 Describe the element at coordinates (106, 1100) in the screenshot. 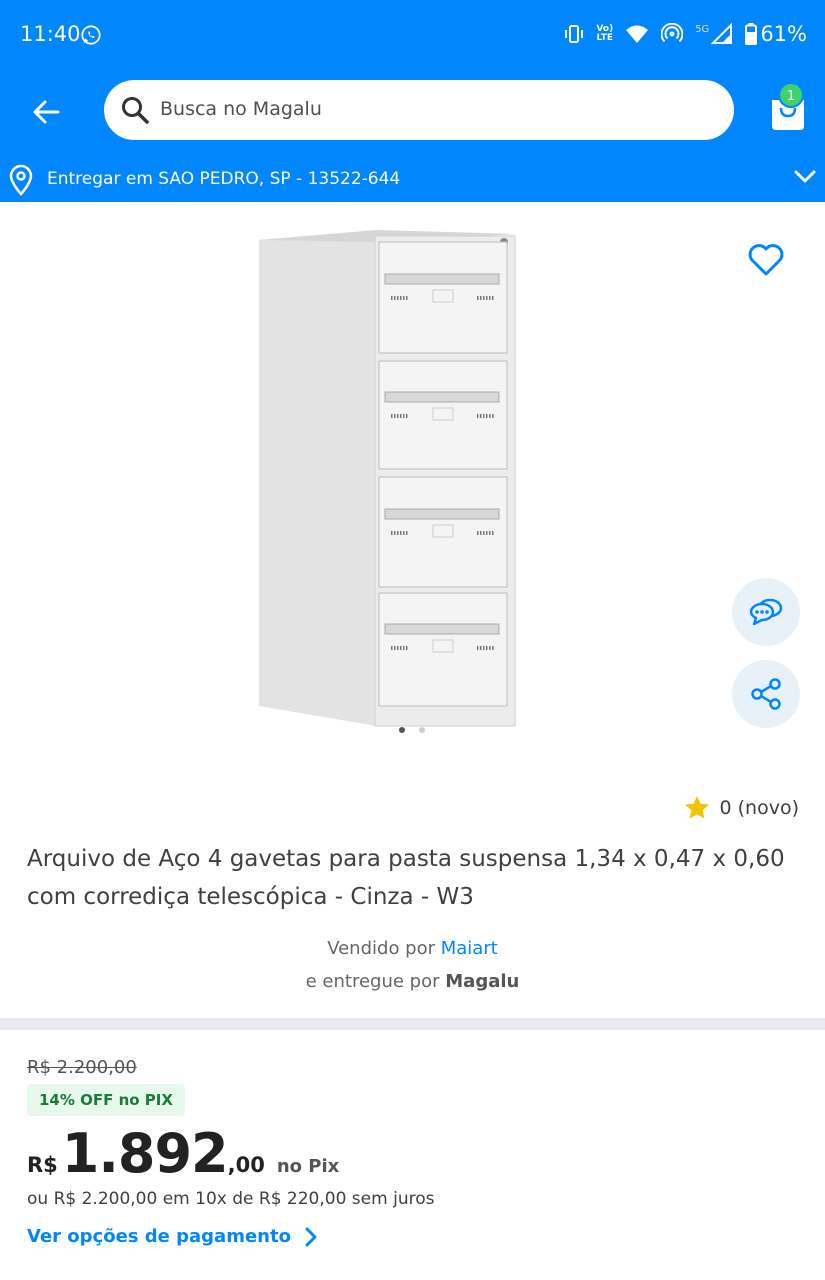

I see `pix-discount-badge: 14% OFF no PIX` at that location.